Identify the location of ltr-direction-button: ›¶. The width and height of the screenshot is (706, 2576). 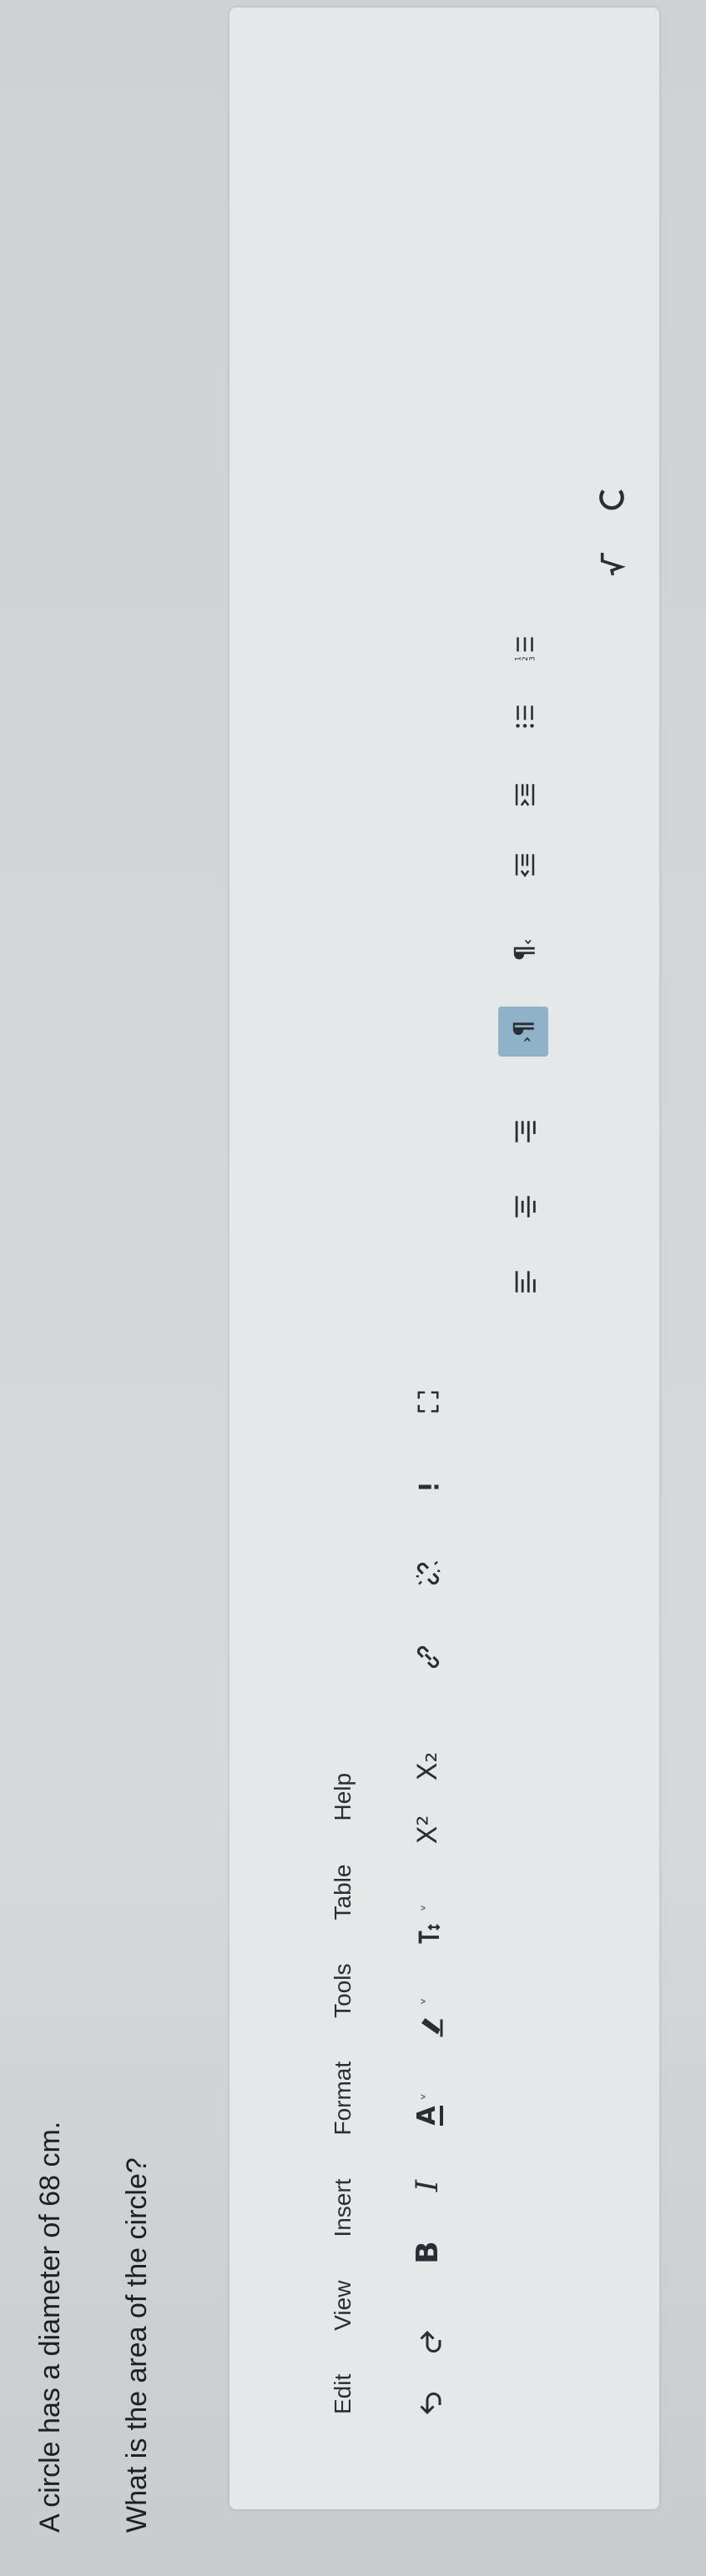
(523, 1032).